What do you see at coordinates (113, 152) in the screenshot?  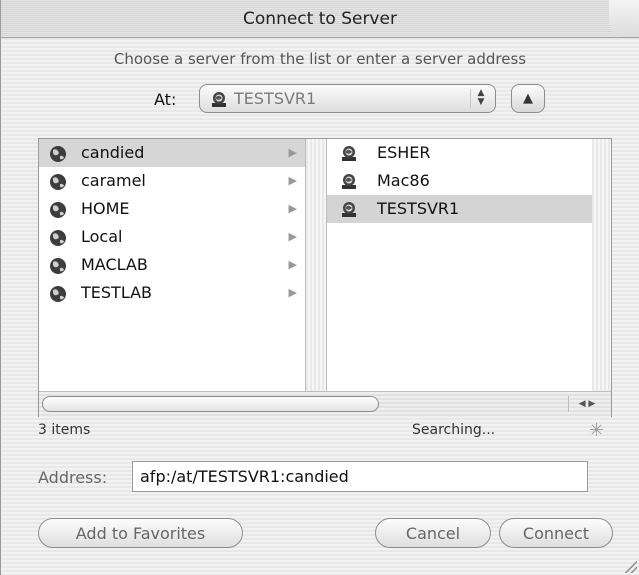 I see `list-item-label: candied` at bounding box center [113, 152].